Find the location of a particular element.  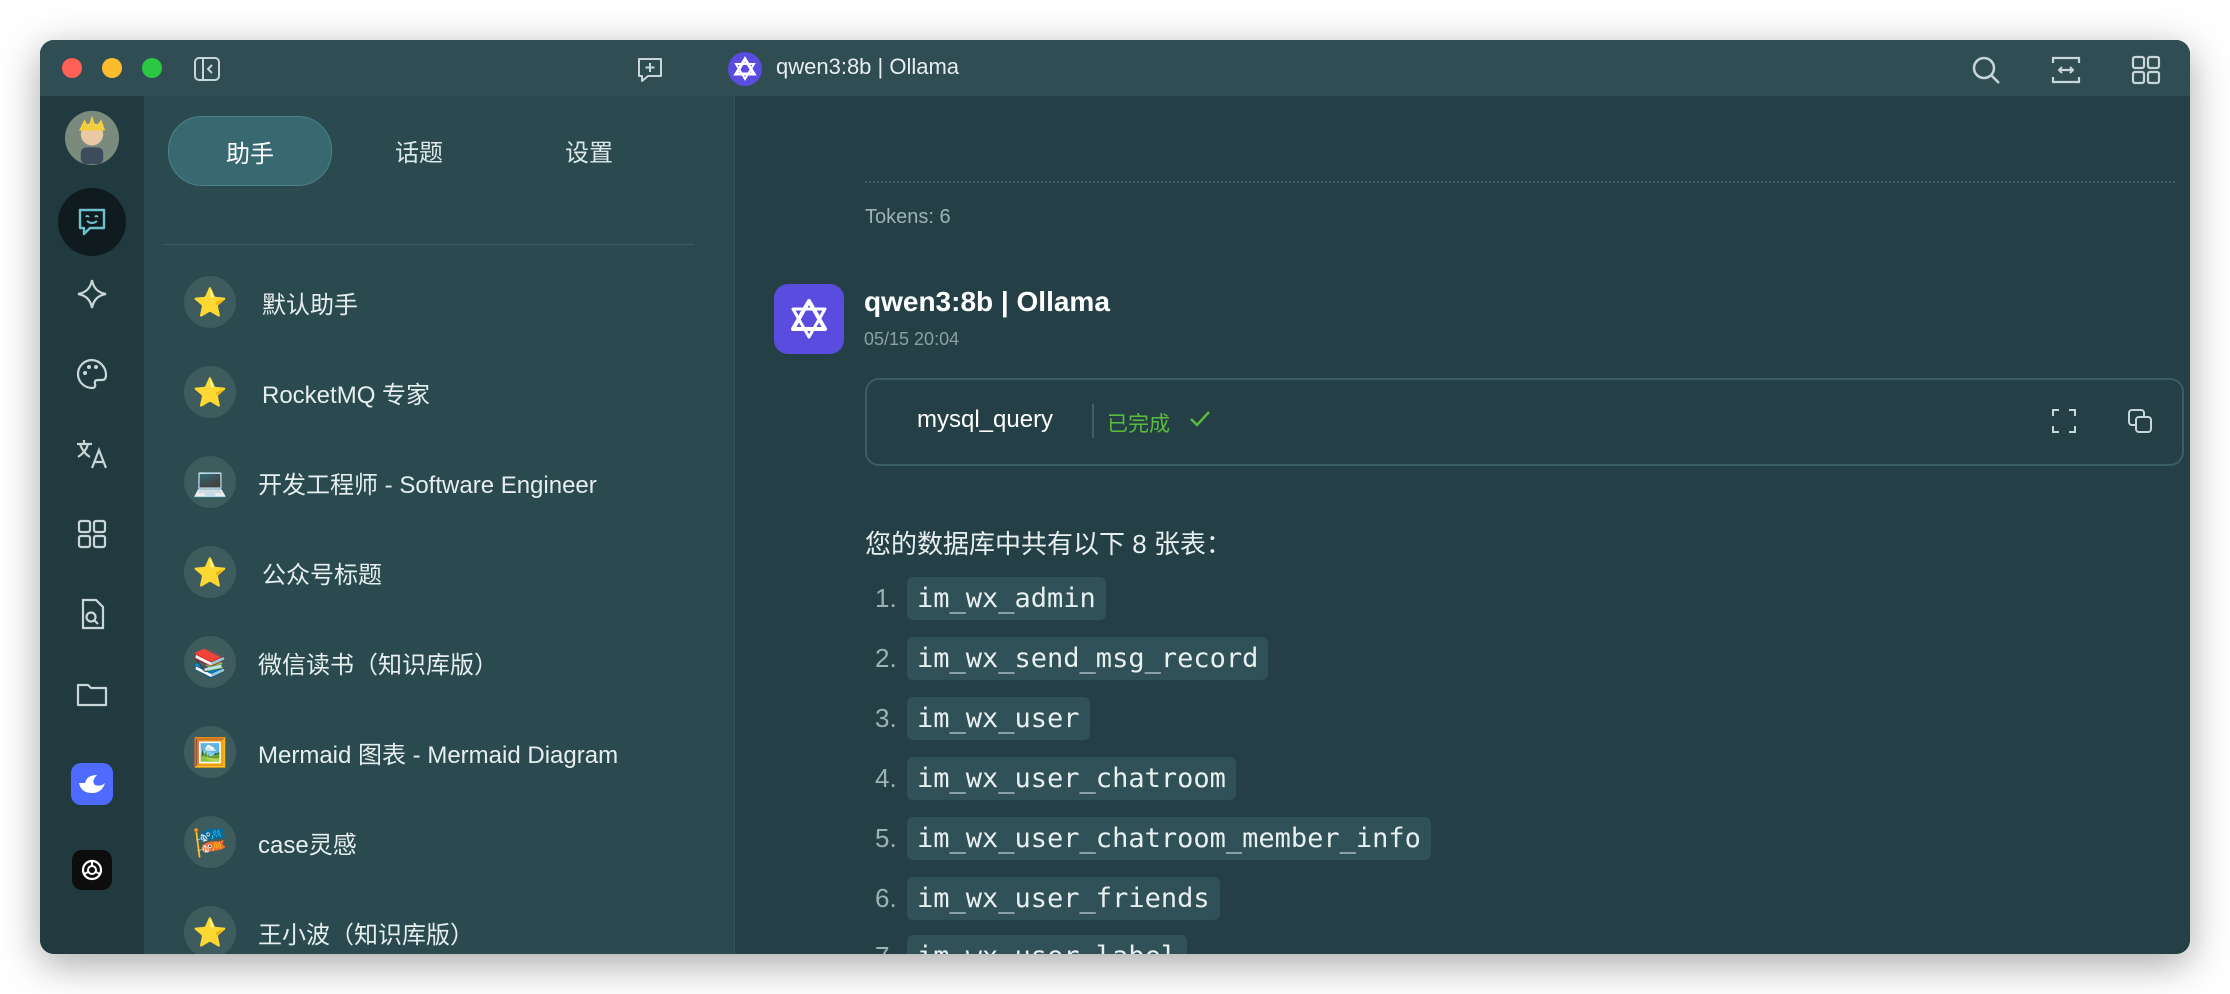

list-number: 6. is located at coordinates (886, 897).